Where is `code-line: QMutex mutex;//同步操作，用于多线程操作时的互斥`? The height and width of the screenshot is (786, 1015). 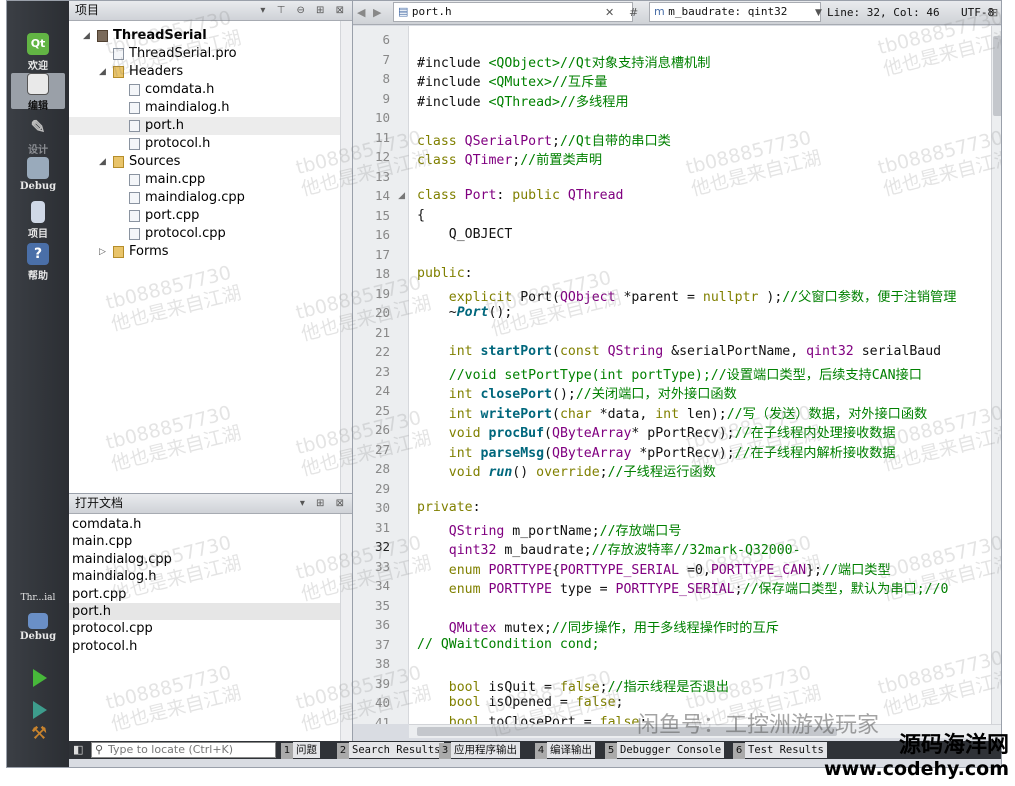 code-line: QMutex mutex;//同步操作，用于多线程操作时的互斥 is located at coordinates (598, 626).